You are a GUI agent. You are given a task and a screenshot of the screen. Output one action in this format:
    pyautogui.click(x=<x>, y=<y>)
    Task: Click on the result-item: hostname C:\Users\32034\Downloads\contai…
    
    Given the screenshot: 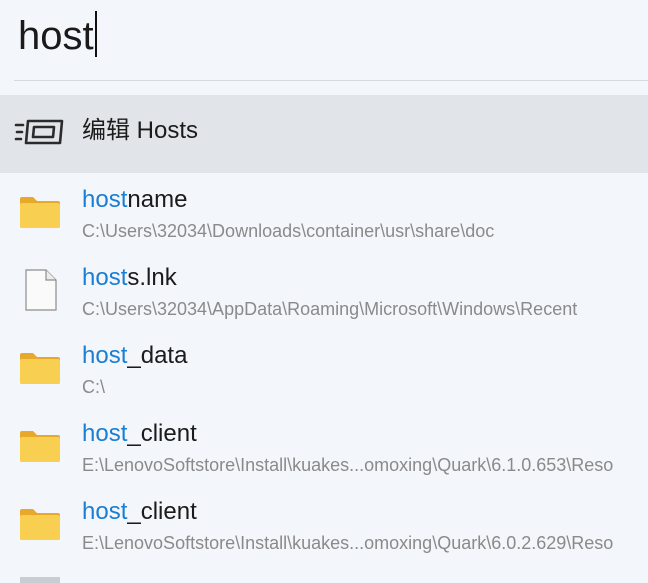 What is the action you would take?
    pyautogui.click(x=324, y=212)
    